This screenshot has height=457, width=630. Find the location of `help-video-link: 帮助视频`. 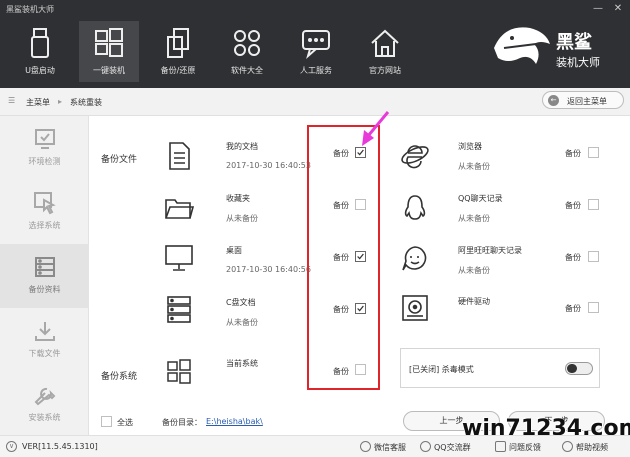

help-video-link: 帮助视频 is located at coordinates (592, 447).